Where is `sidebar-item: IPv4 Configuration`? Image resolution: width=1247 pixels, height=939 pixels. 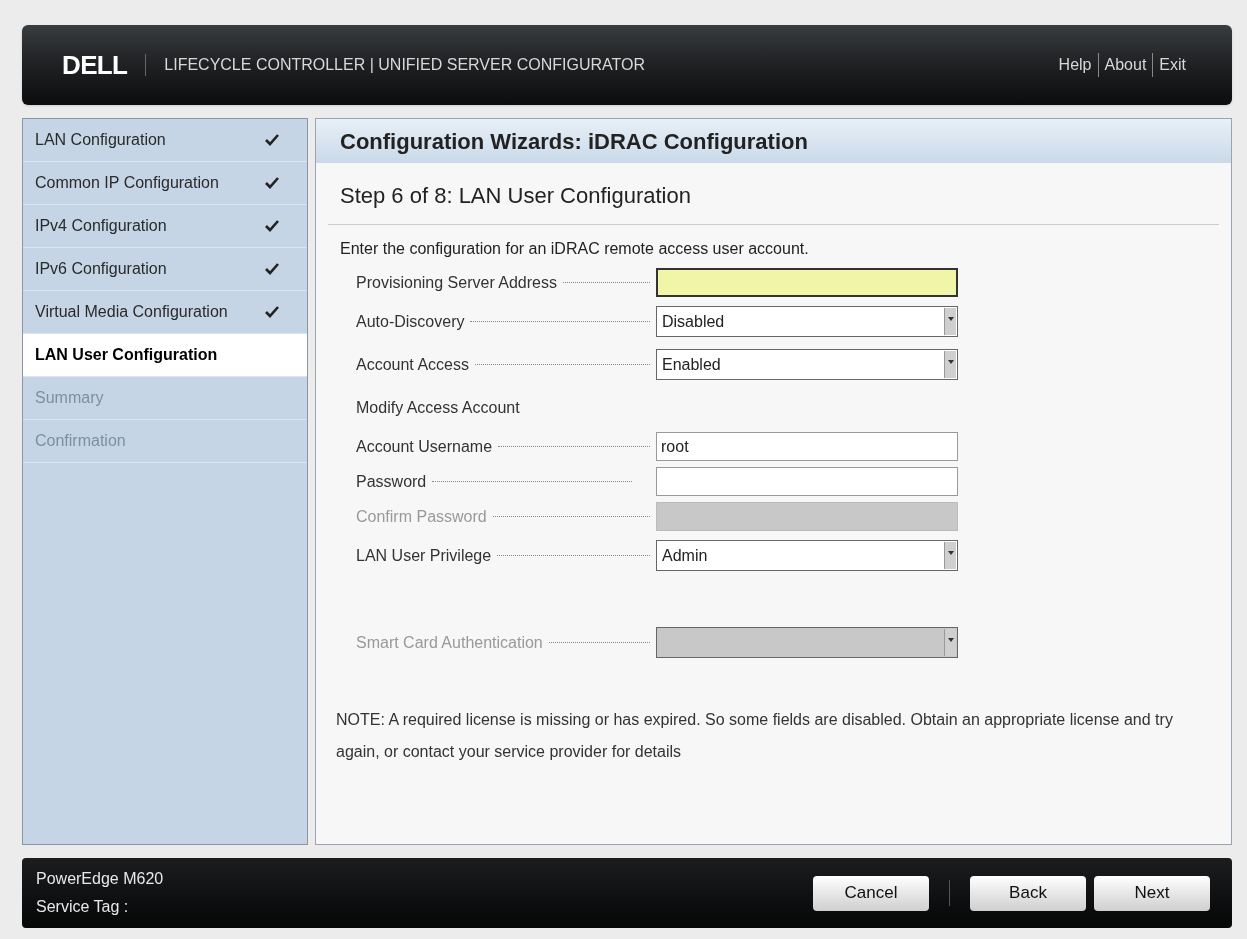 sidebar-item: IPv4 Configuration is located at coordinates (165, 226).